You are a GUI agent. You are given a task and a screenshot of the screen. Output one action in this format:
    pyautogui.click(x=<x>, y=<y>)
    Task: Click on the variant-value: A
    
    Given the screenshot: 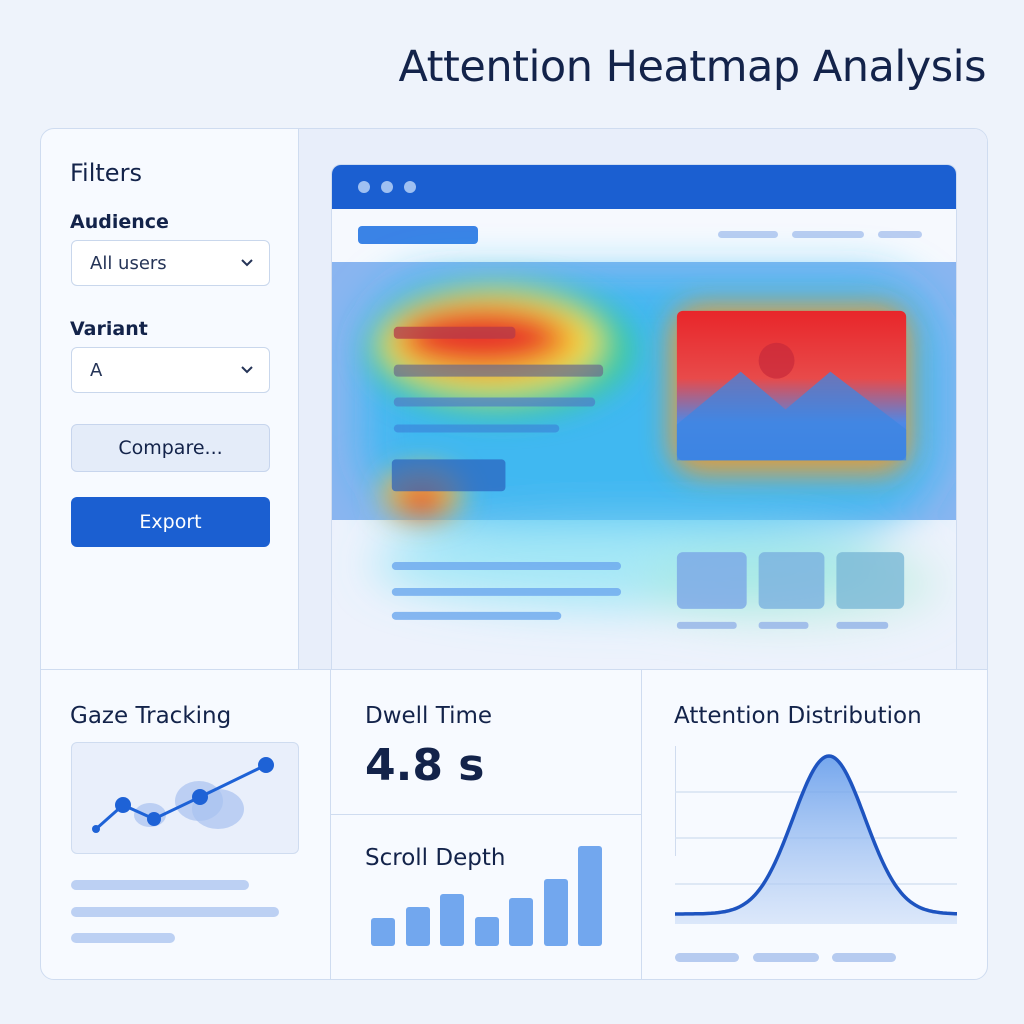 What is the action you would take?
    pyautogui.click(x=96, y=370)
    